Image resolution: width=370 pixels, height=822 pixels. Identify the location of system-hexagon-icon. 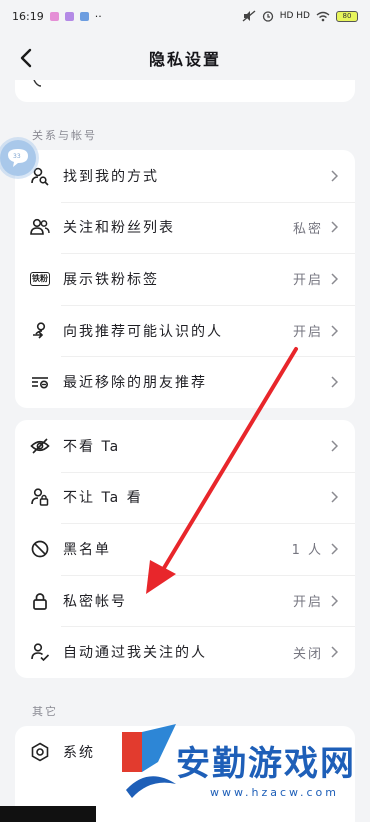
(40, 752).